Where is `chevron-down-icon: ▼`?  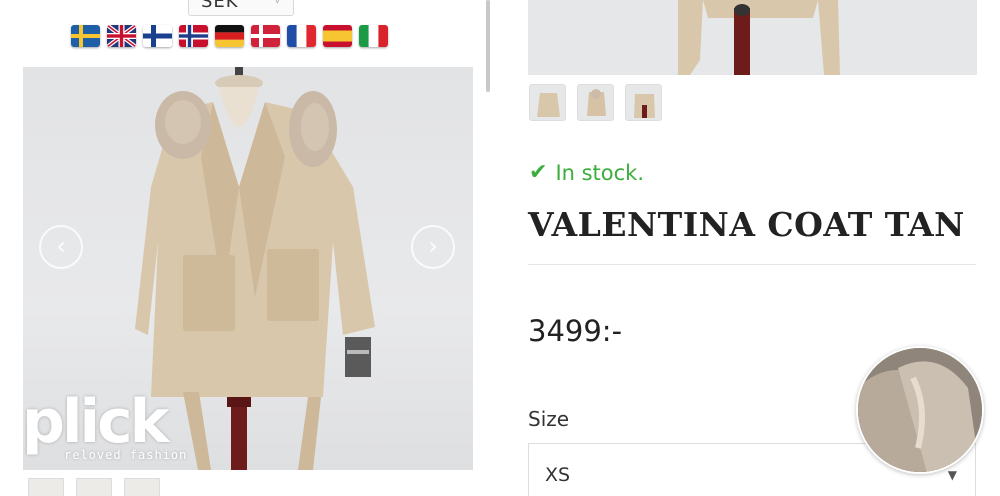 chevron-down-icon: ▼ is located at coordinates (952, 475).